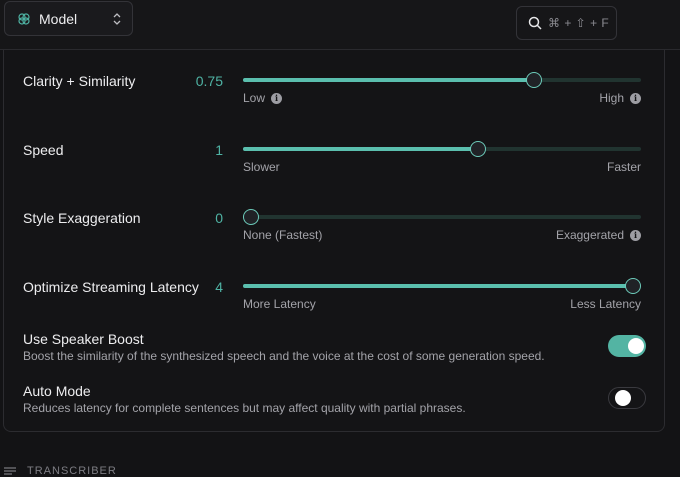 The image size is (680, 477). What do you see at coordinates (589, 235) in the screenshot?
I see `style-max-hint-text: Exaggerated` at bounding box center [589, 235].